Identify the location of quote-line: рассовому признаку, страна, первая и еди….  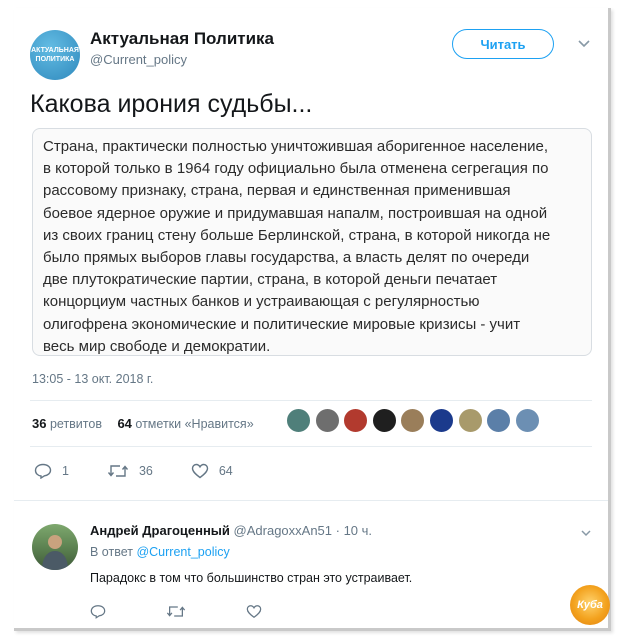
(277, 191).